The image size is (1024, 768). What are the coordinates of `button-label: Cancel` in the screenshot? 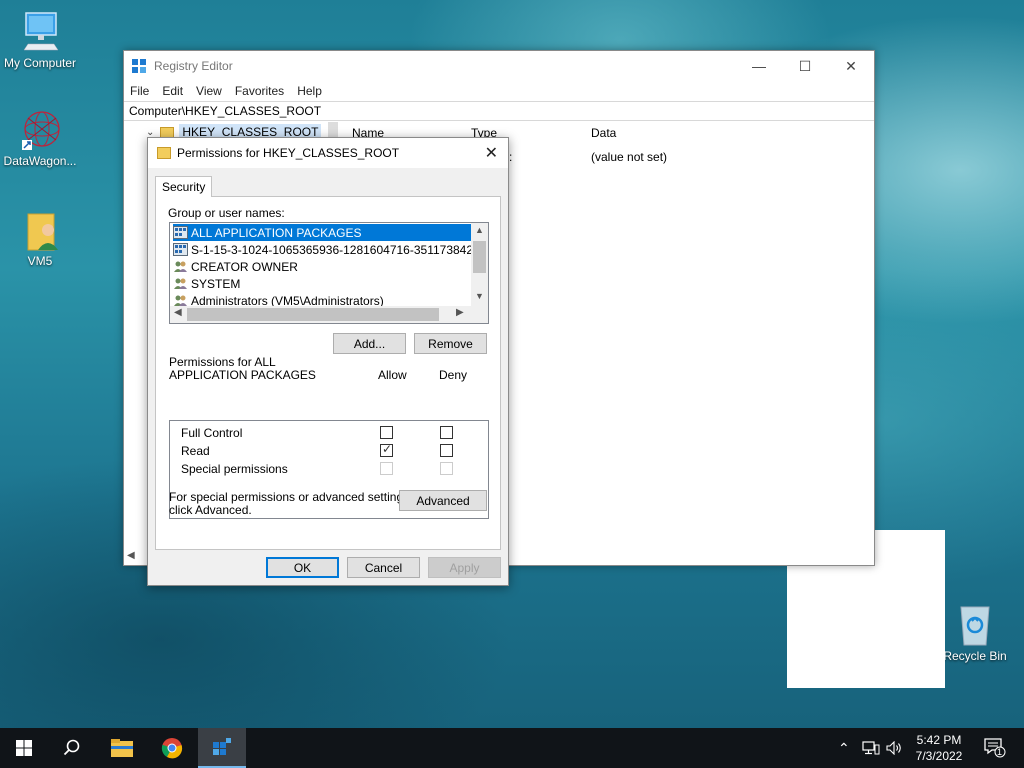 It's located at (383, 567).